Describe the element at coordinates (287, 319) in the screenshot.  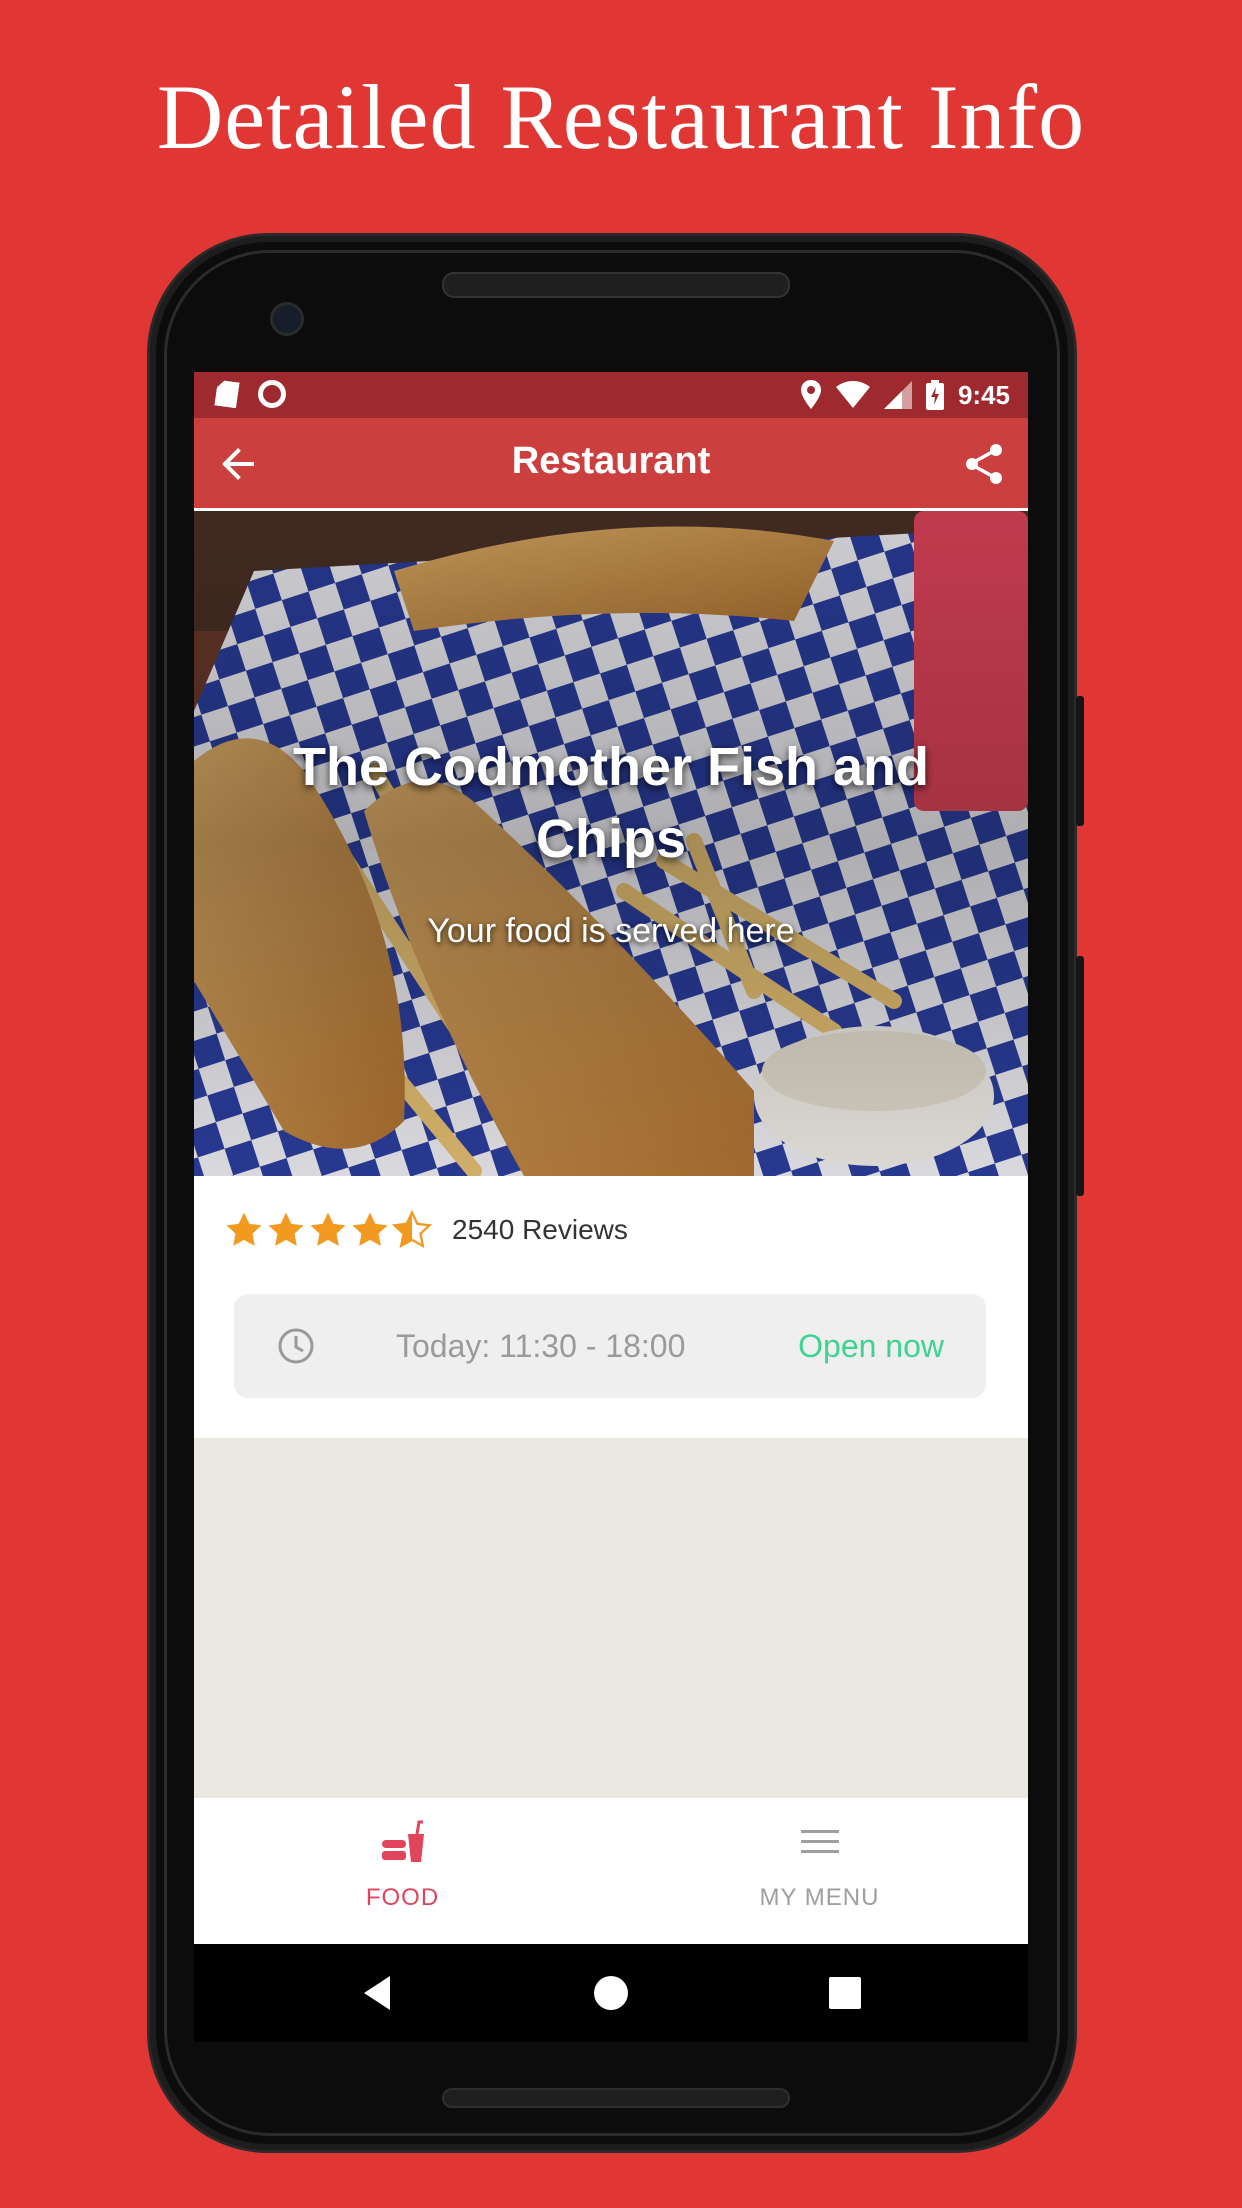
I see `front-camera` at that location.